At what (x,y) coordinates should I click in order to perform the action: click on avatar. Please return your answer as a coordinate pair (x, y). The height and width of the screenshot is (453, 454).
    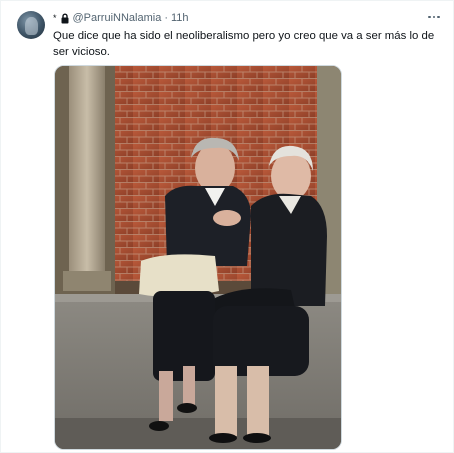
    Looking at the image, I should click on (31, 25).